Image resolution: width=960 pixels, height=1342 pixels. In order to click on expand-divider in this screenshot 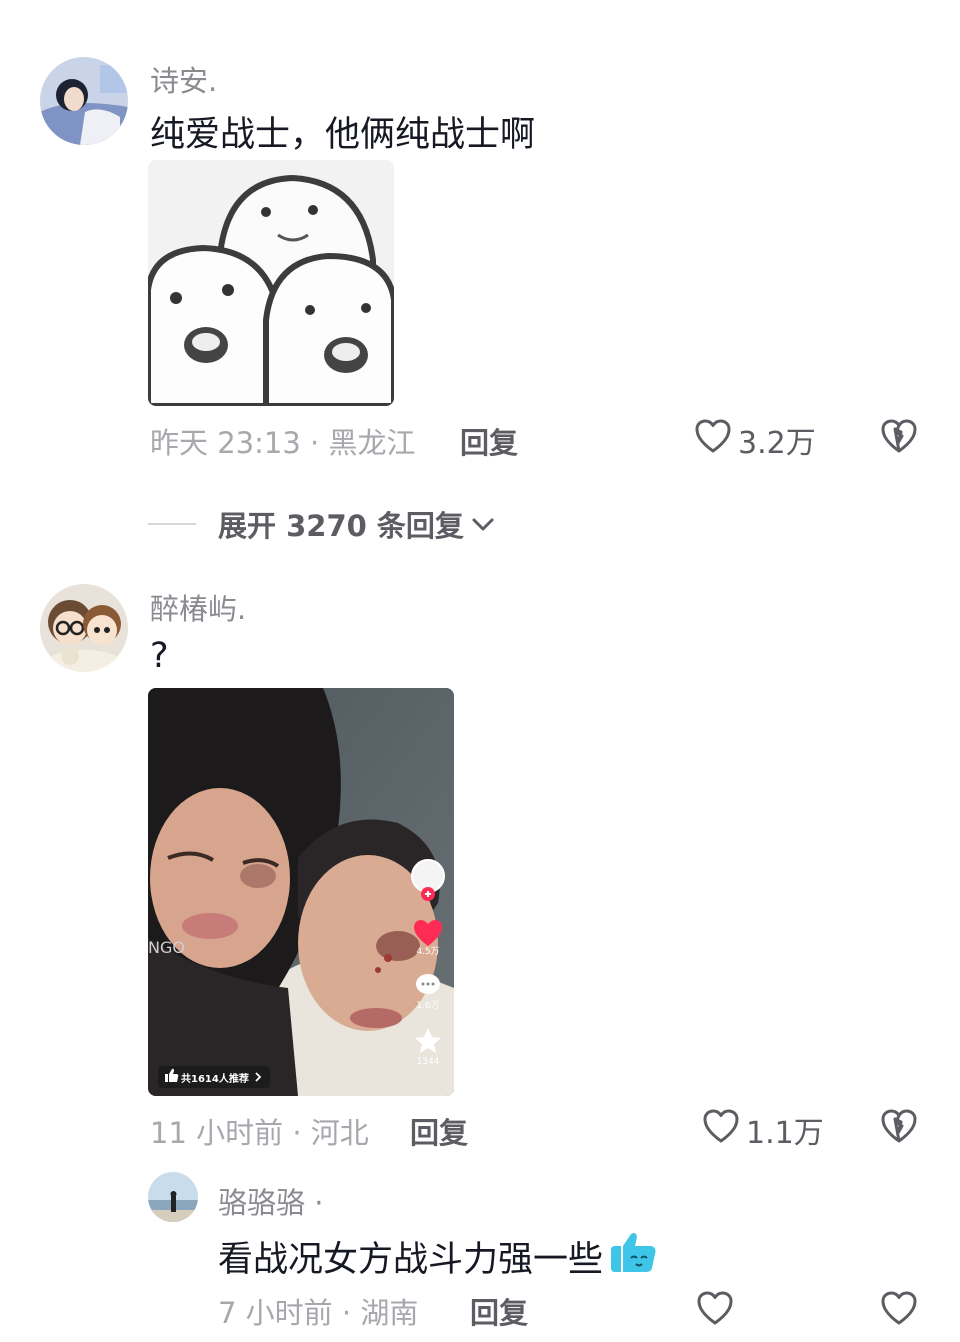, I will do `click(172, 524)`.